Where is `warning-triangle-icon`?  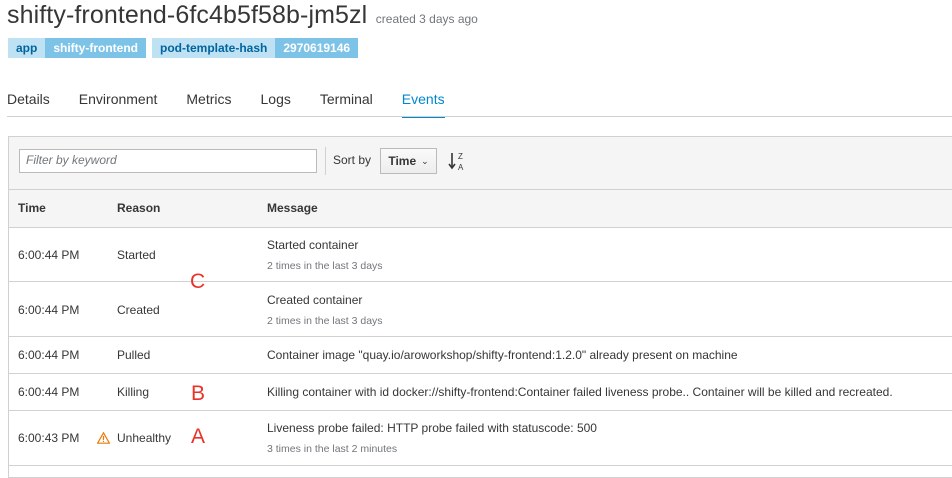 warning-triangle-icon is located at coordinates (103, 438).